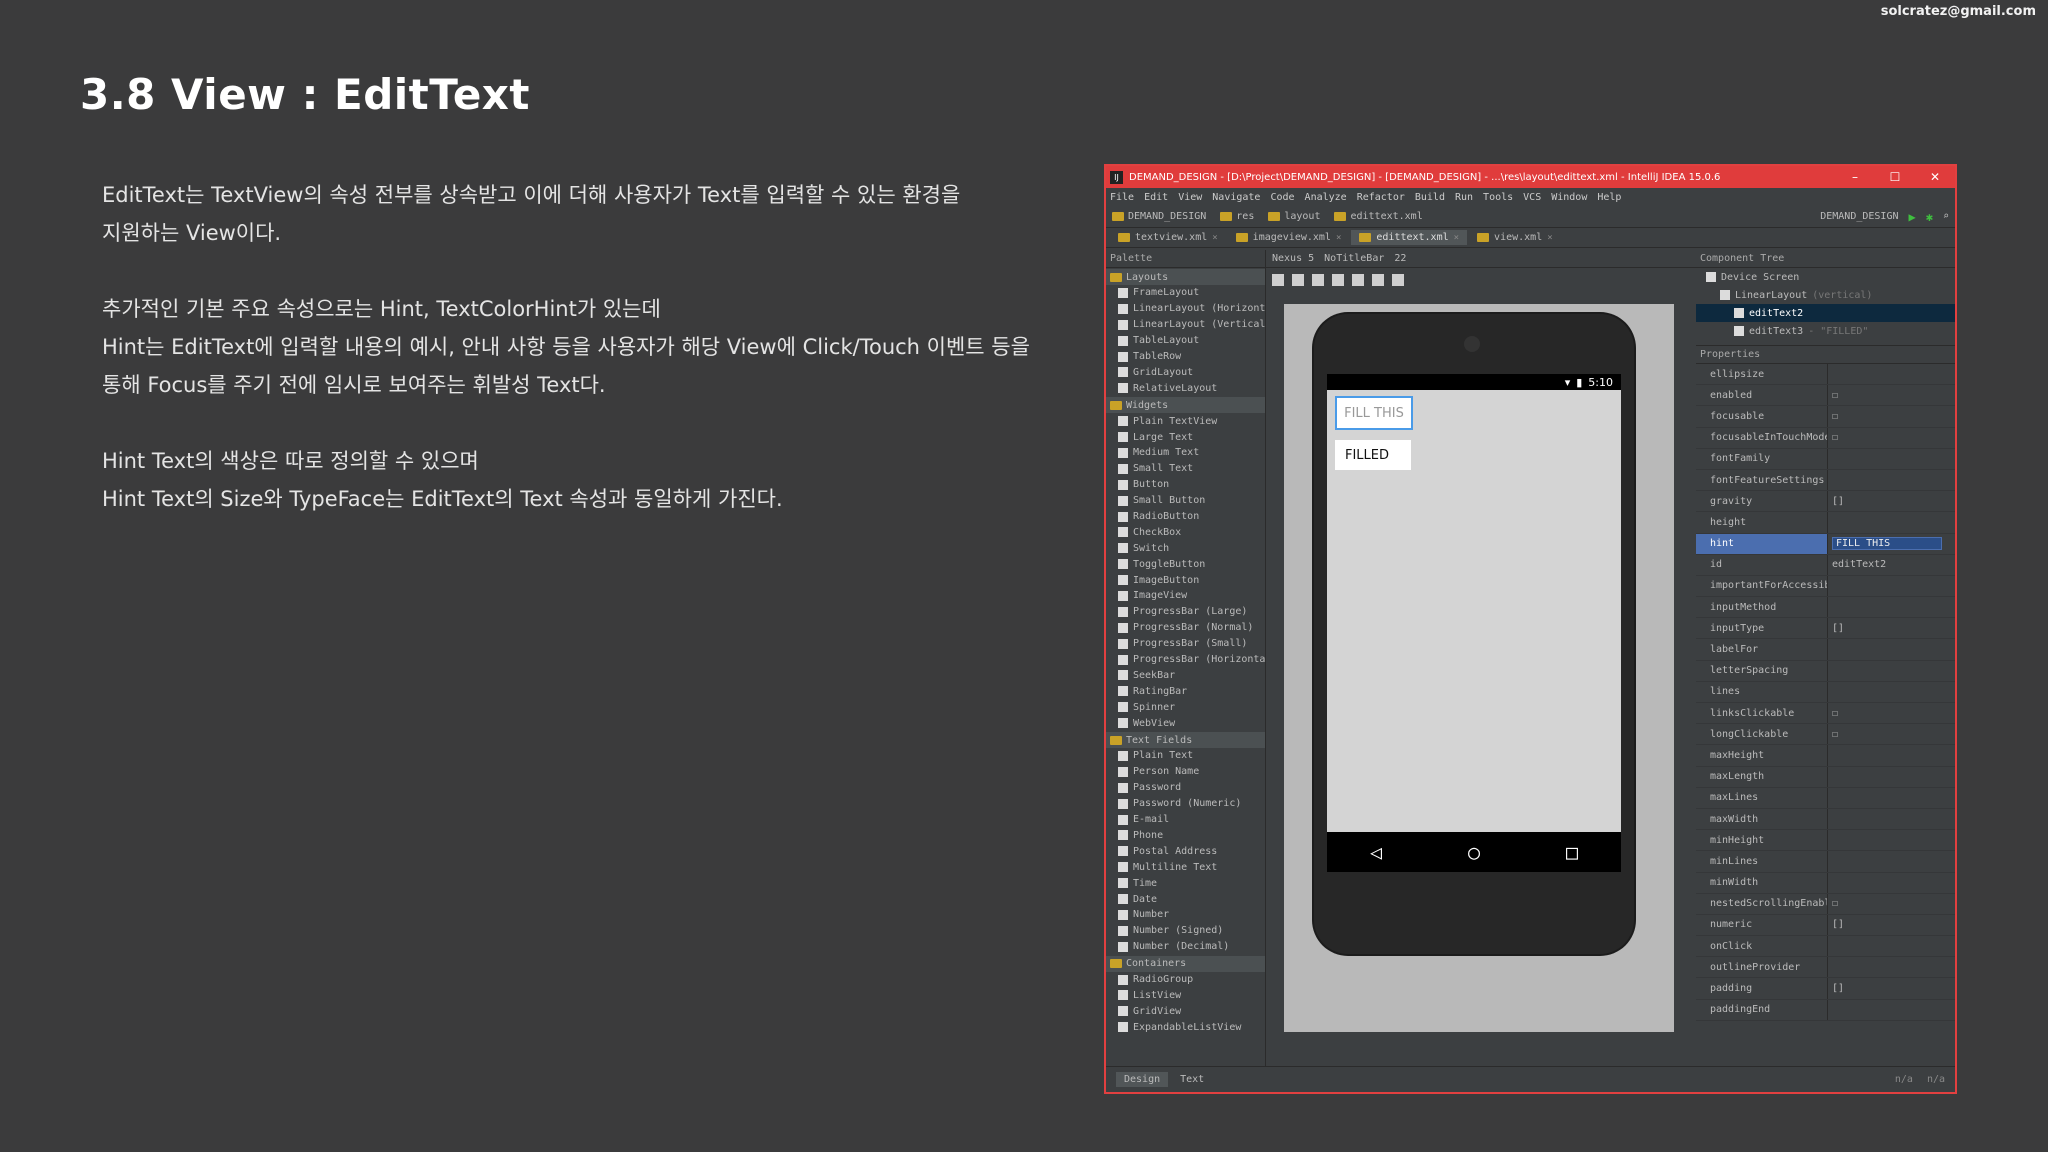  I want to click on back-icon: ◁, so click(1376, 852).